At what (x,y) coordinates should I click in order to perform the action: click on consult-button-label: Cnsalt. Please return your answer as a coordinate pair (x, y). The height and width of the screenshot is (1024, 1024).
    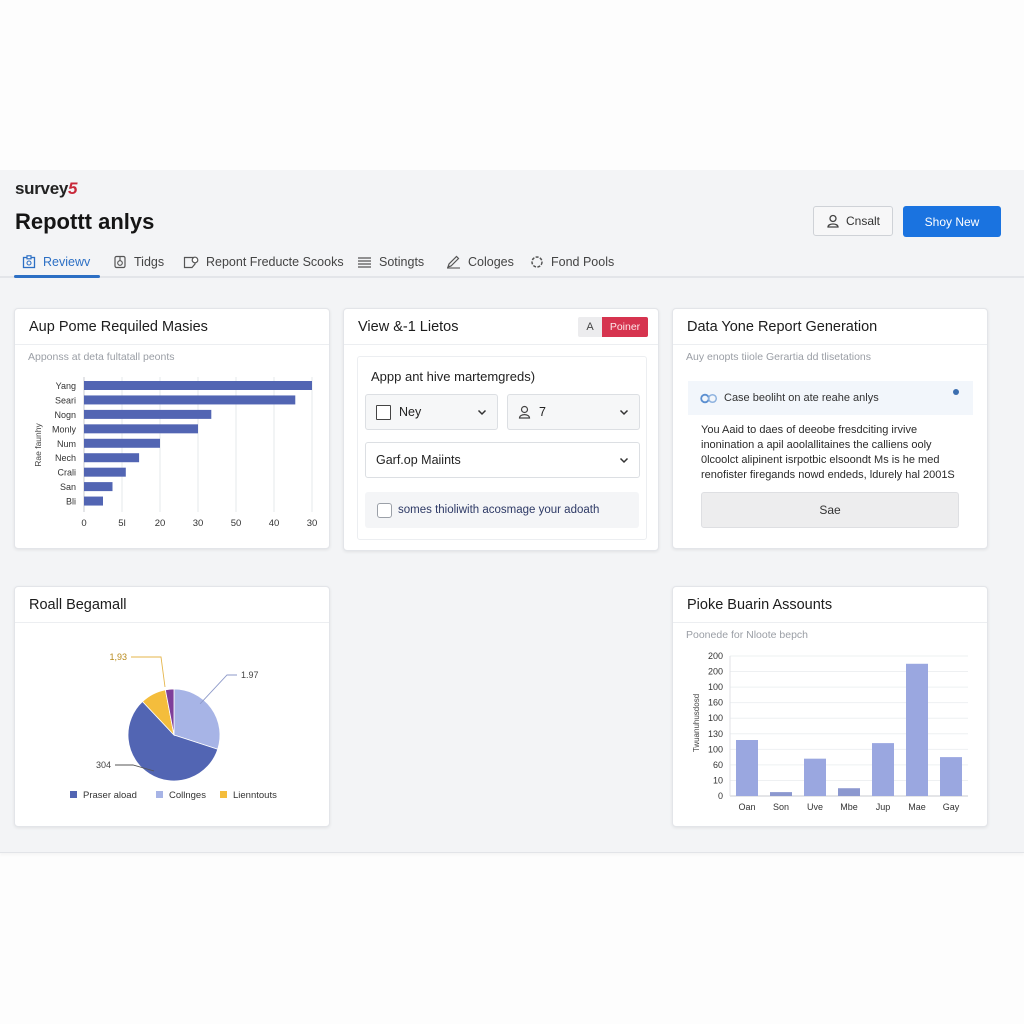
    Looking at the image, I should click on (862, 221).